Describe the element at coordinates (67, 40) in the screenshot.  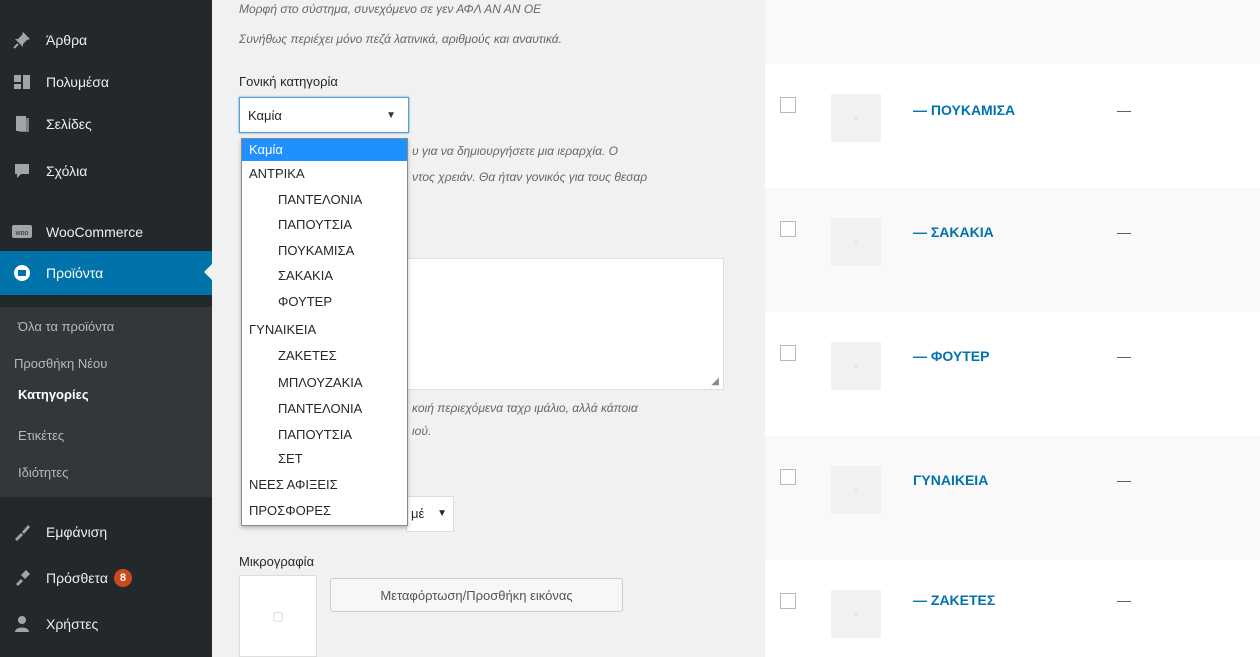
I see `sidebar-item-label: Άρθρα` at that location.